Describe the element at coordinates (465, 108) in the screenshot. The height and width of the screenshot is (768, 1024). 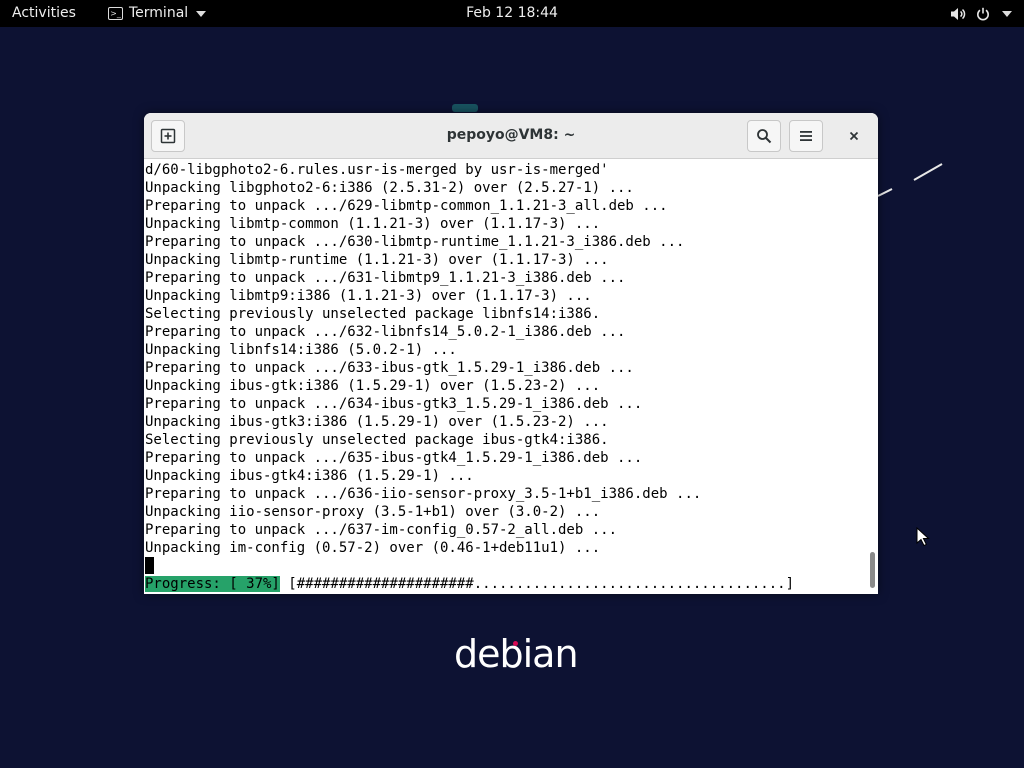
I see `background-smudge` at that location.